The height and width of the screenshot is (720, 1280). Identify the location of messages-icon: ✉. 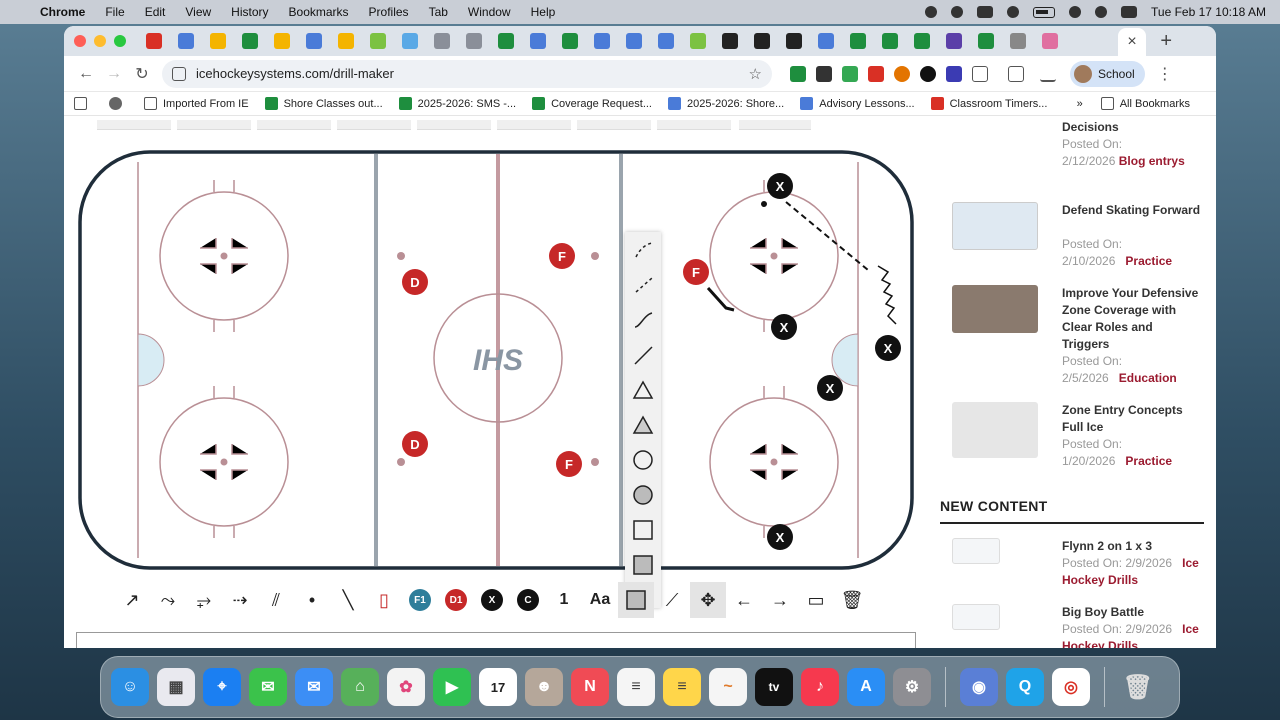
(268, 687).